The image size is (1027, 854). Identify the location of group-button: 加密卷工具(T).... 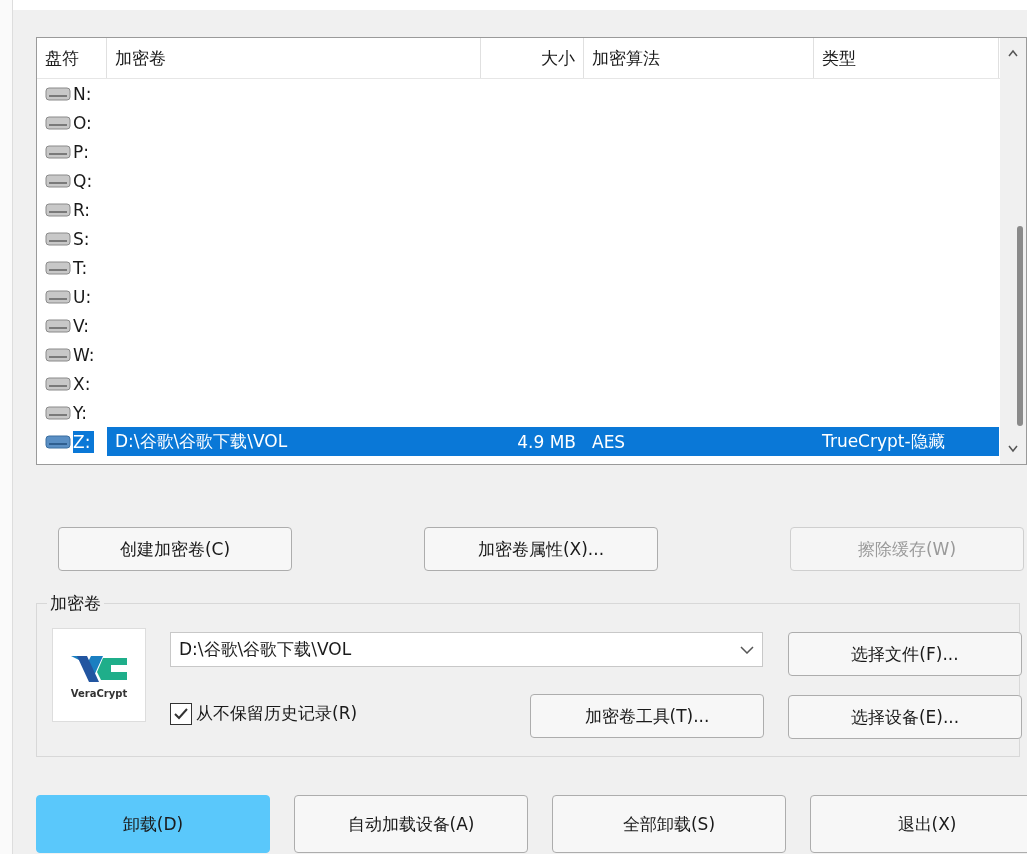
(647, 716).